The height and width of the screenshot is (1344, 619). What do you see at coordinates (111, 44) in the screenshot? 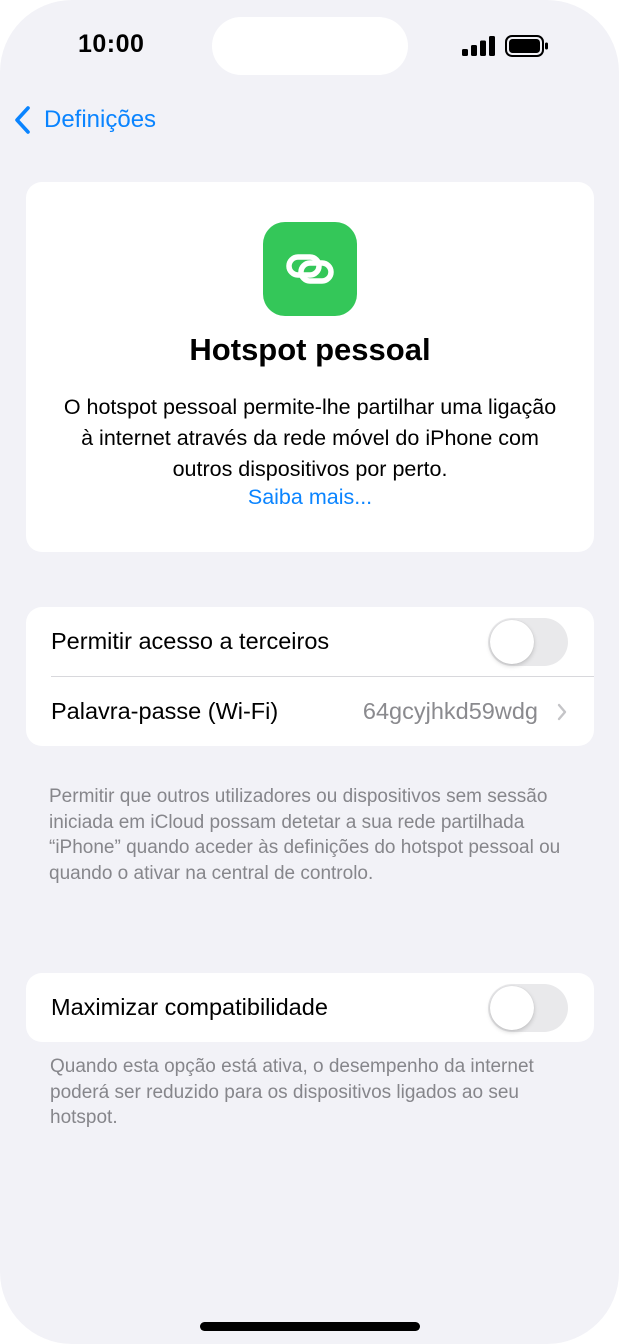
I see `status-time: 10:00` at bounding box center [111, 44].